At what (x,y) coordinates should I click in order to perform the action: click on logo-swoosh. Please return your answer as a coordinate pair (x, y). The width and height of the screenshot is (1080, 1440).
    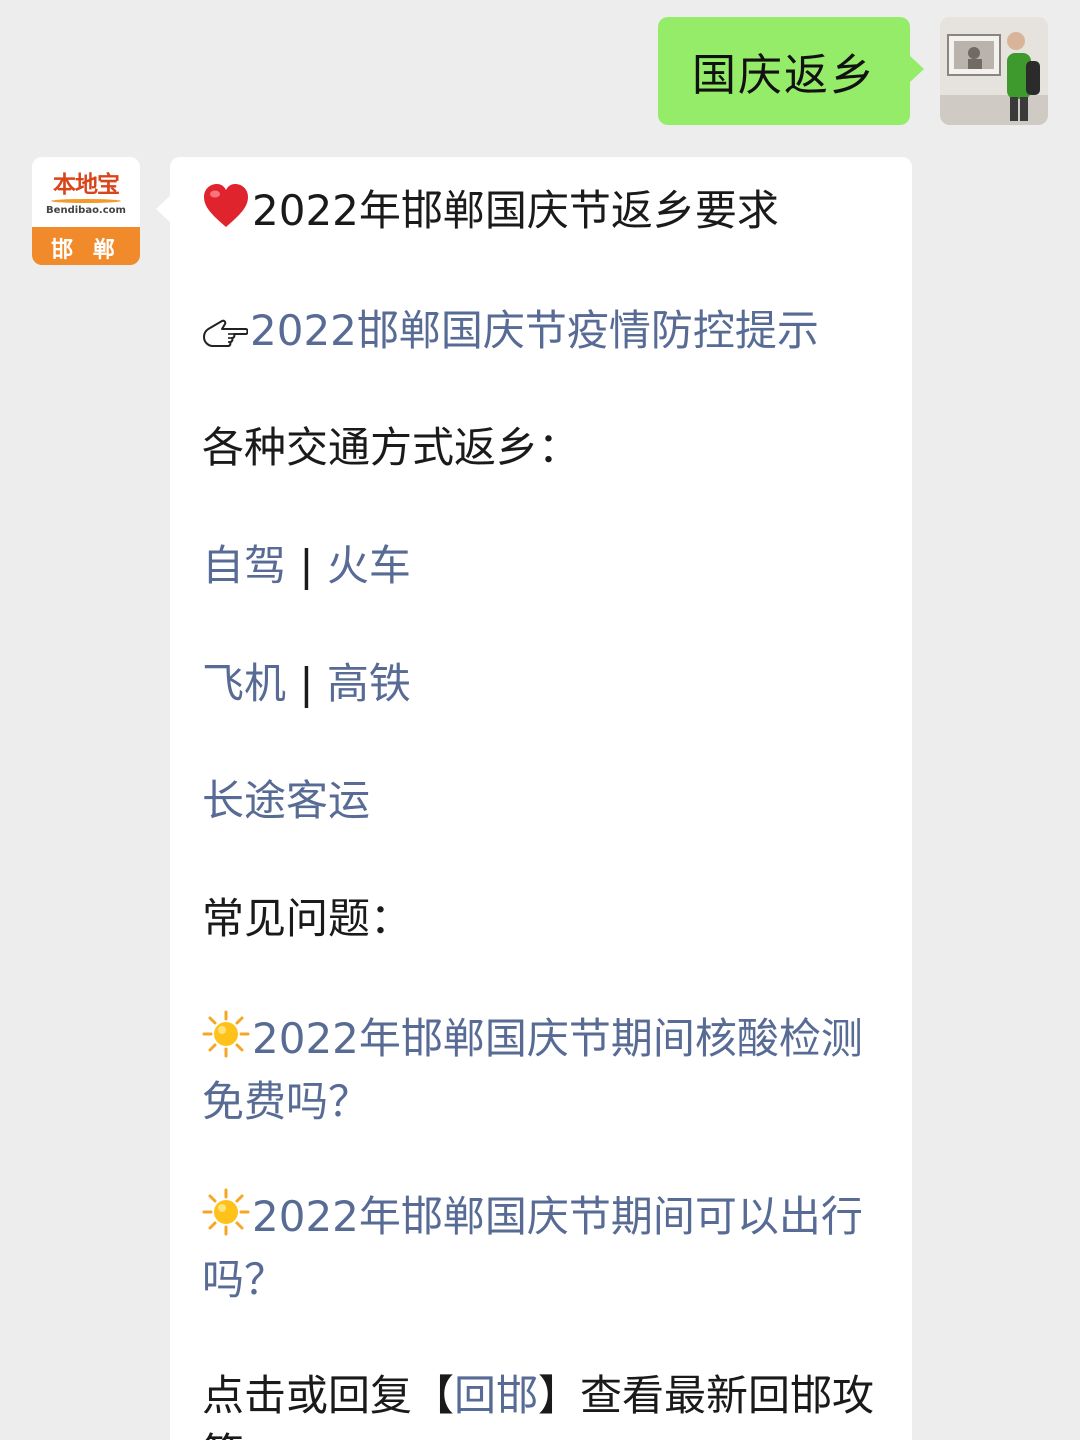
    Looking at the image, I should click on (86, 200).